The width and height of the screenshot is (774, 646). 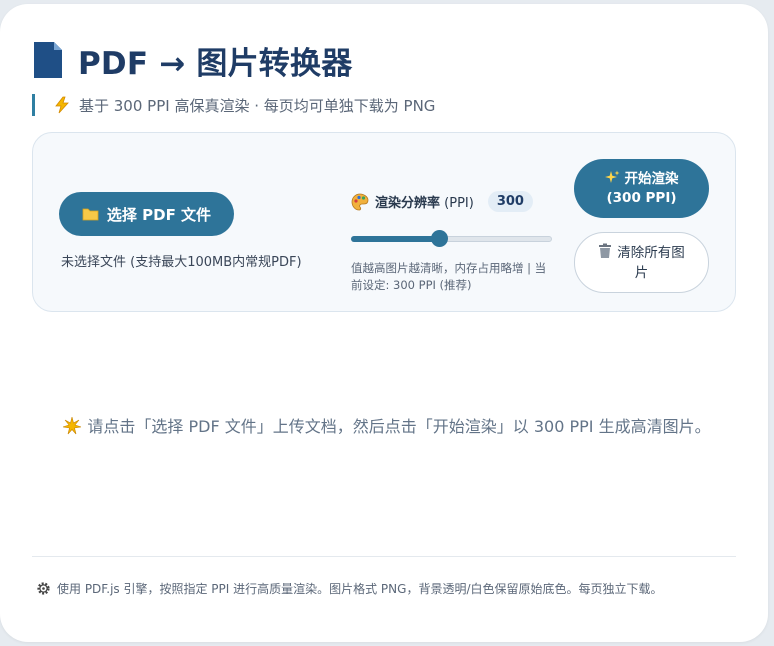 What do you see at coordinates (449, 276) in the screenshot?
I see `resolution-hint: 值越高图片越清晰，内存占用略增 | 当前设定: 300 PPI (推荐)` at bounding box center [449, 276].